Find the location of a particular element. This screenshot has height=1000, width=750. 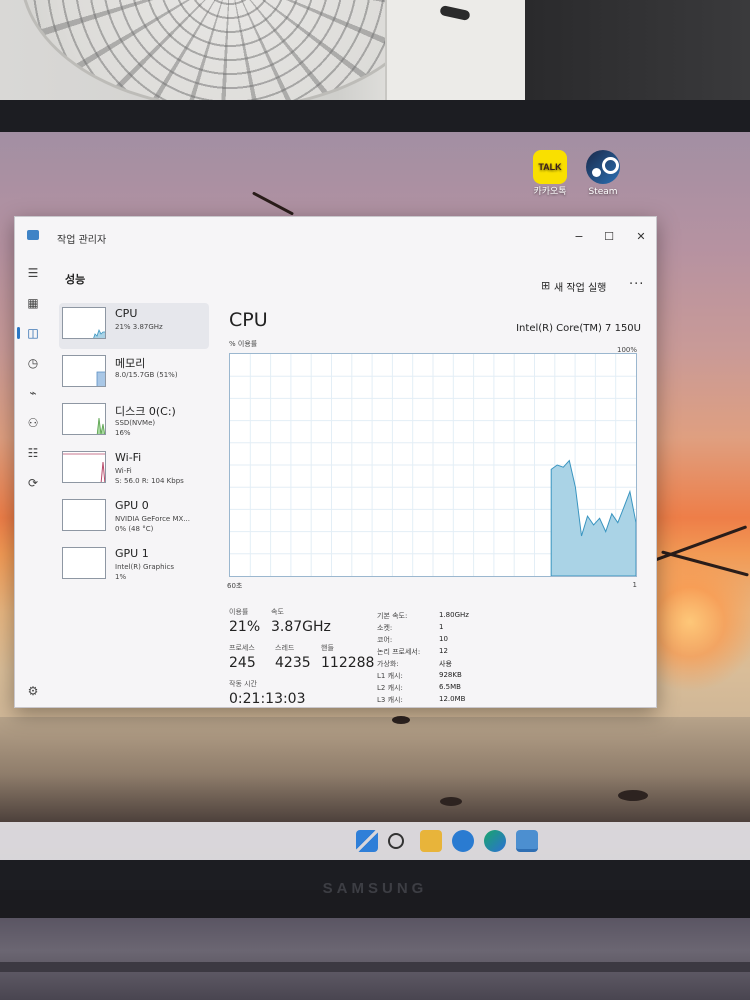

cpu-model: Intel(R) Core(TM) 7 150U is located at coordinates (578, 328).